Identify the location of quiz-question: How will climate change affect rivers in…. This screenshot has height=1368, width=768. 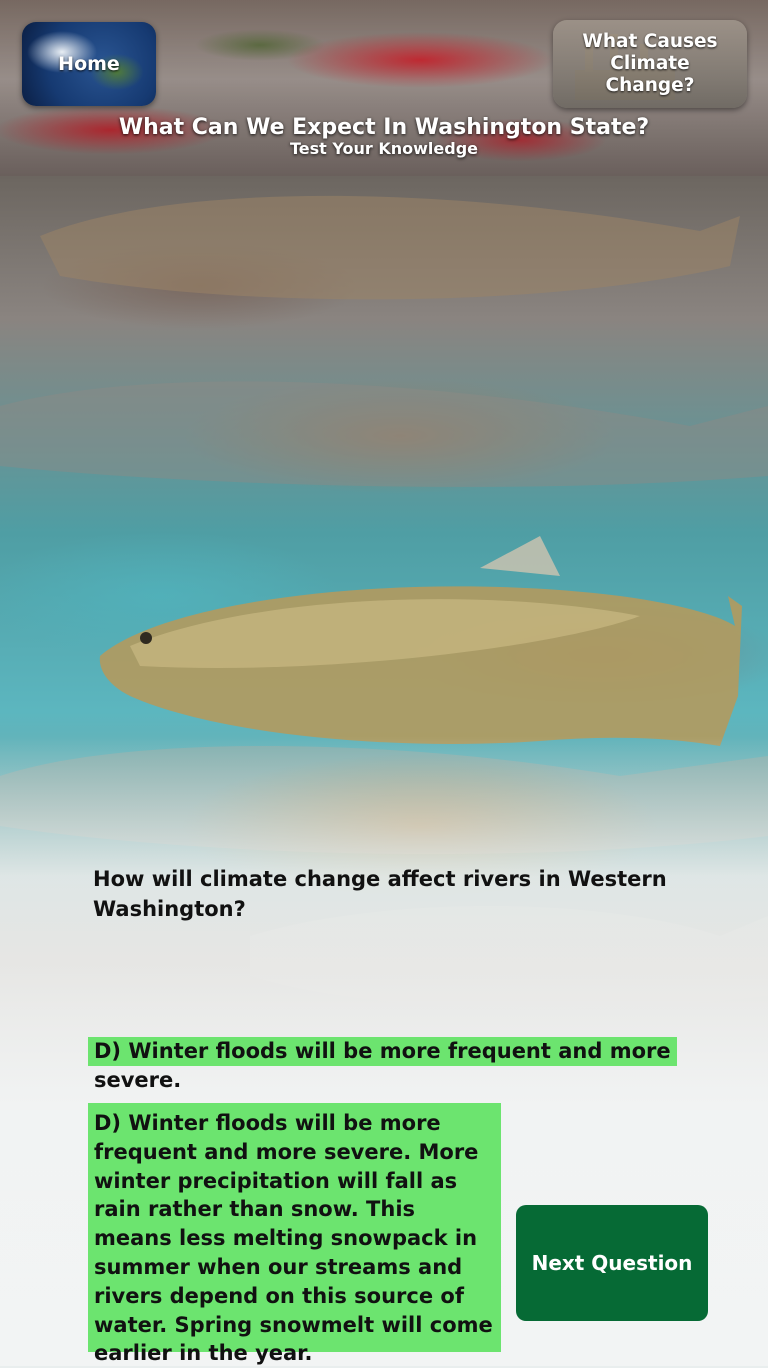
(380, 894).